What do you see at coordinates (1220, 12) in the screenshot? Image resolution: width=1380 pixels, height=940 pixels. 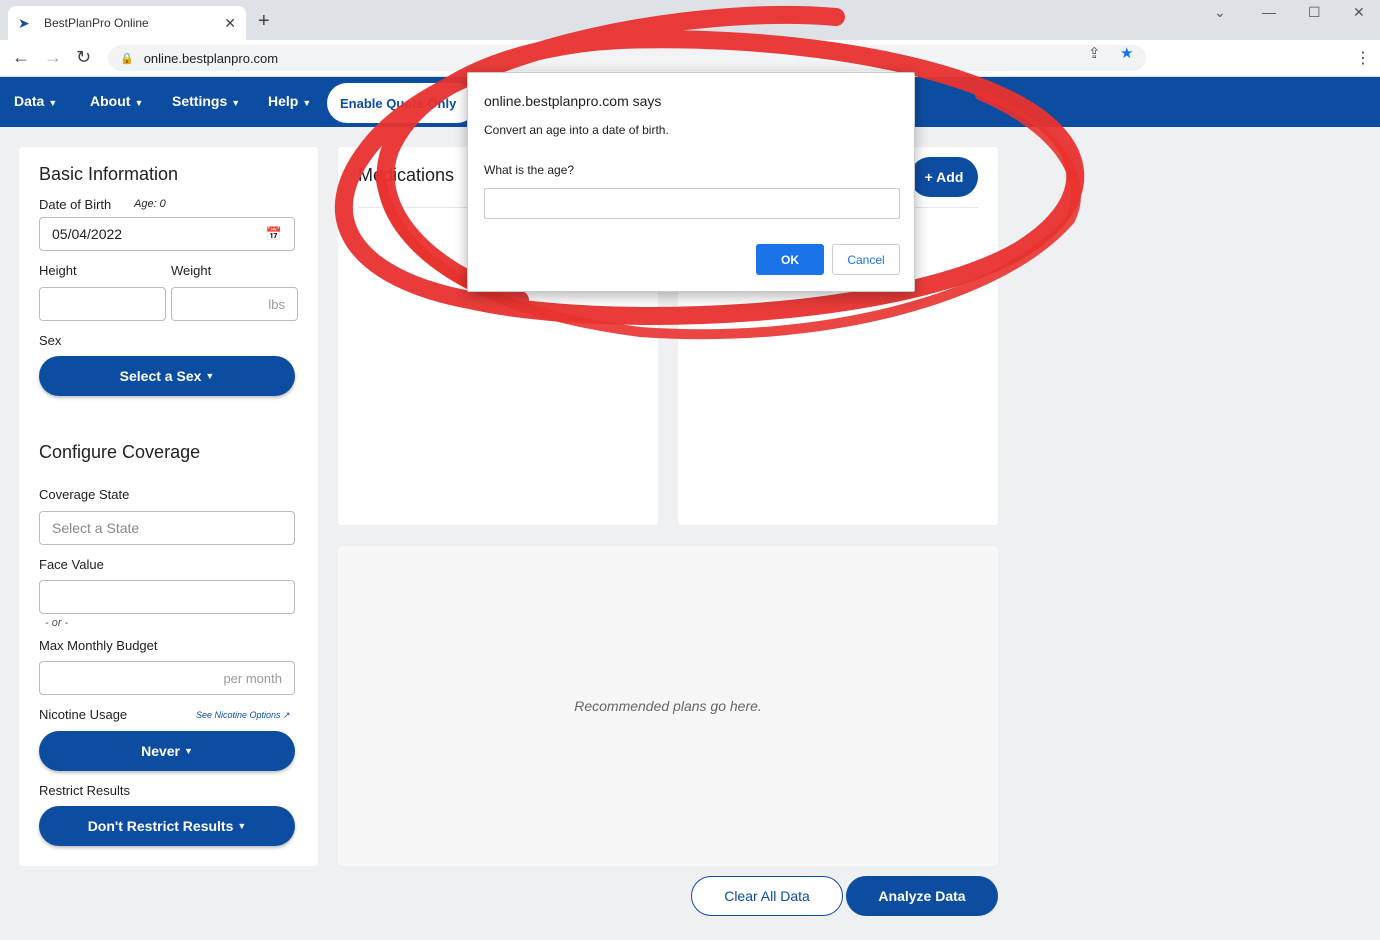 I see `chevron-down-icon: ⌄` at bounding box center [1220, 12].